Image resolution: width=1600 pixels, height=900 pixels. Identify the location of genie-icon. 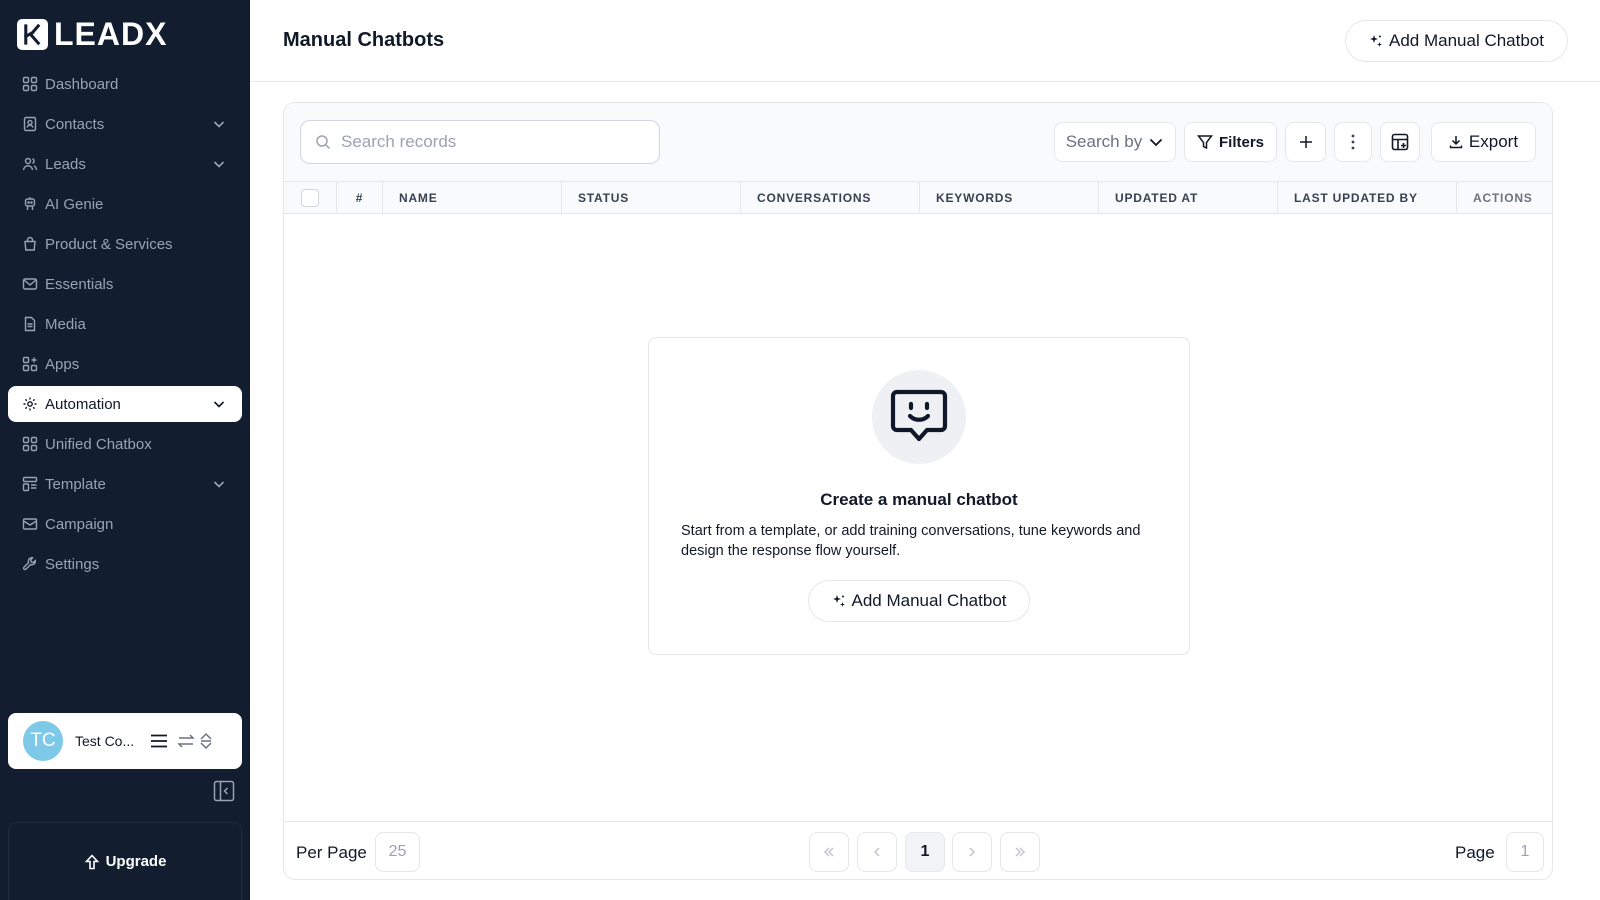
(30, 204).